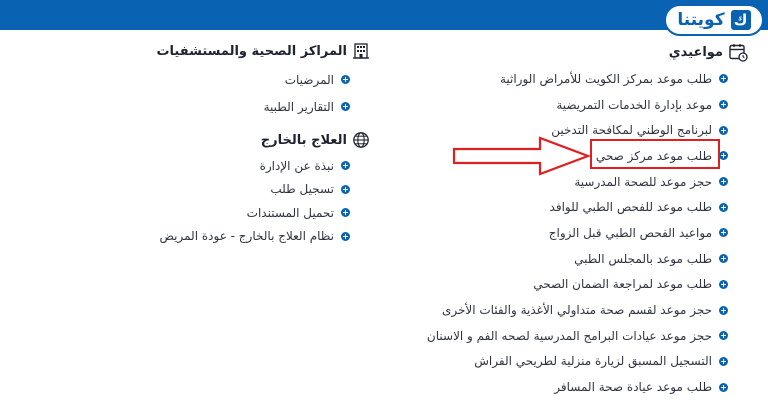 This screenshot has height=413, width=768. I want to click on list-item: موعد بإدارة الخدمات التمريضية, so click(577, 105).